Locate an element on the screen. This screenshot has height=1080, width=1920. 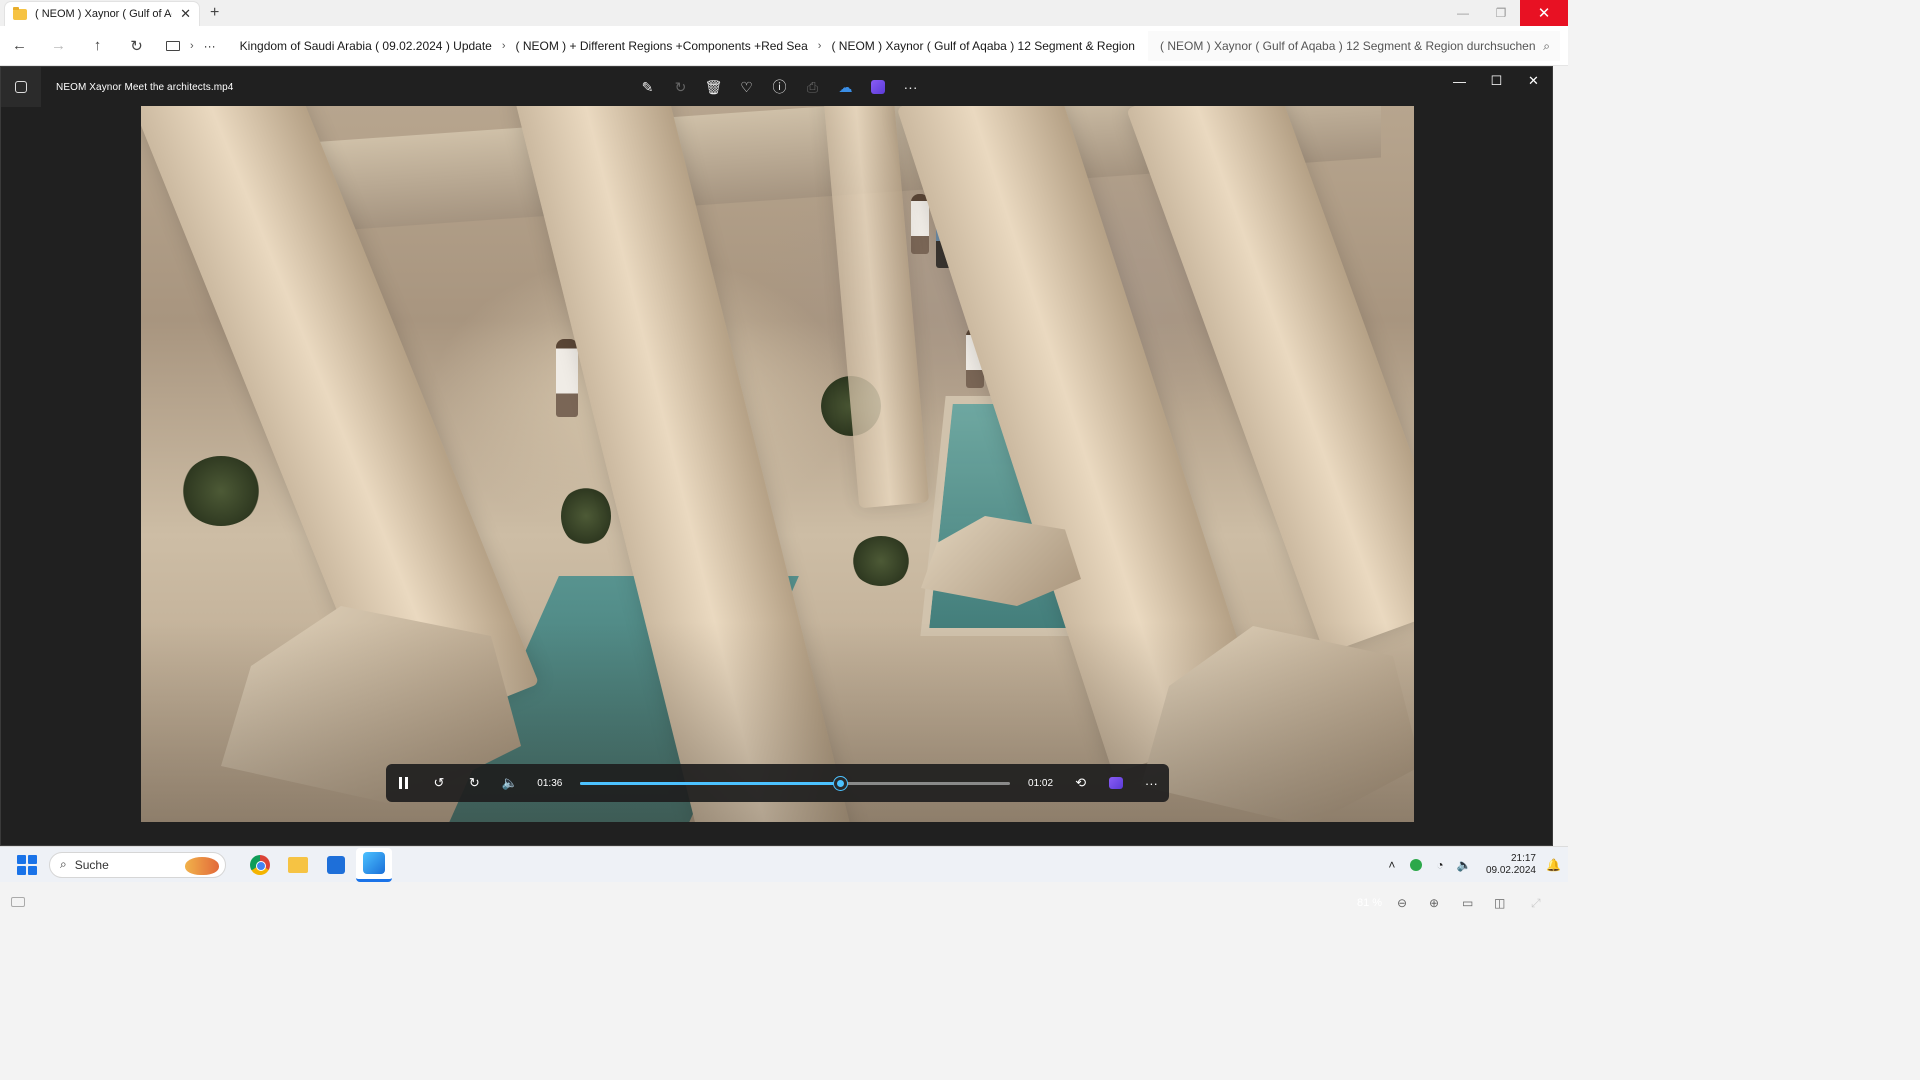
store-taskbar-button is located at coordinates (336, 865).